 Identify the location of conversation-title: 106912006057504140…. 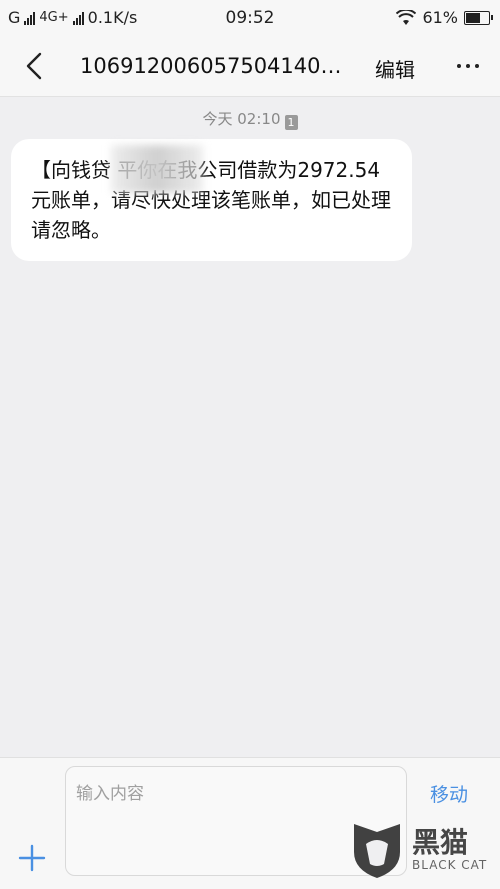
(211, 66).